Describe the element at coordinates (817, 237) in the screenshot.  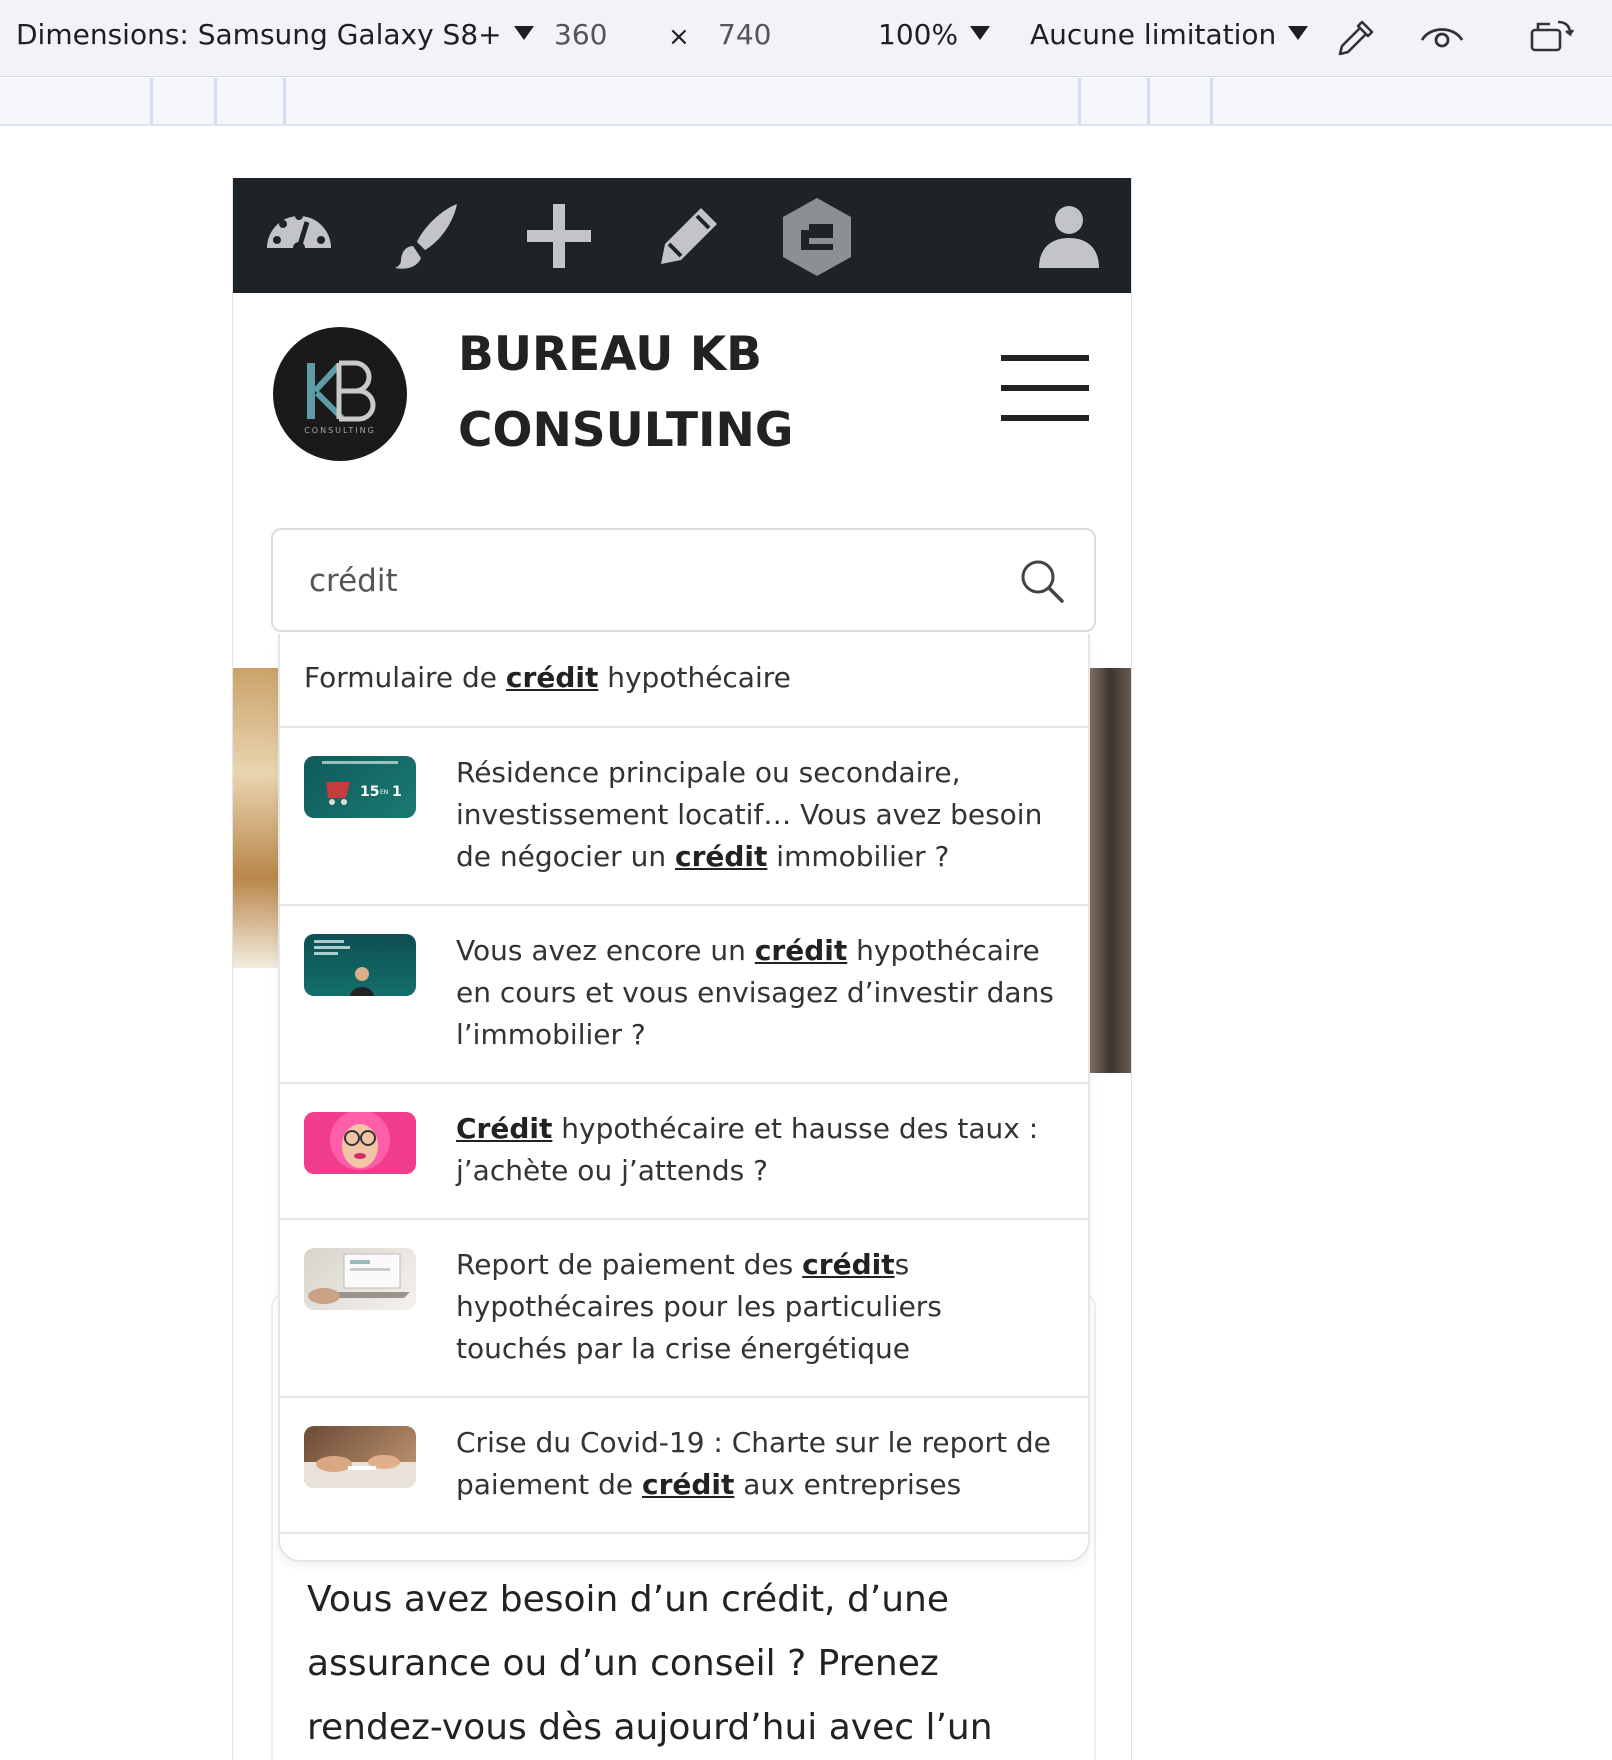
I see `gravity-forms-icon` at that location.